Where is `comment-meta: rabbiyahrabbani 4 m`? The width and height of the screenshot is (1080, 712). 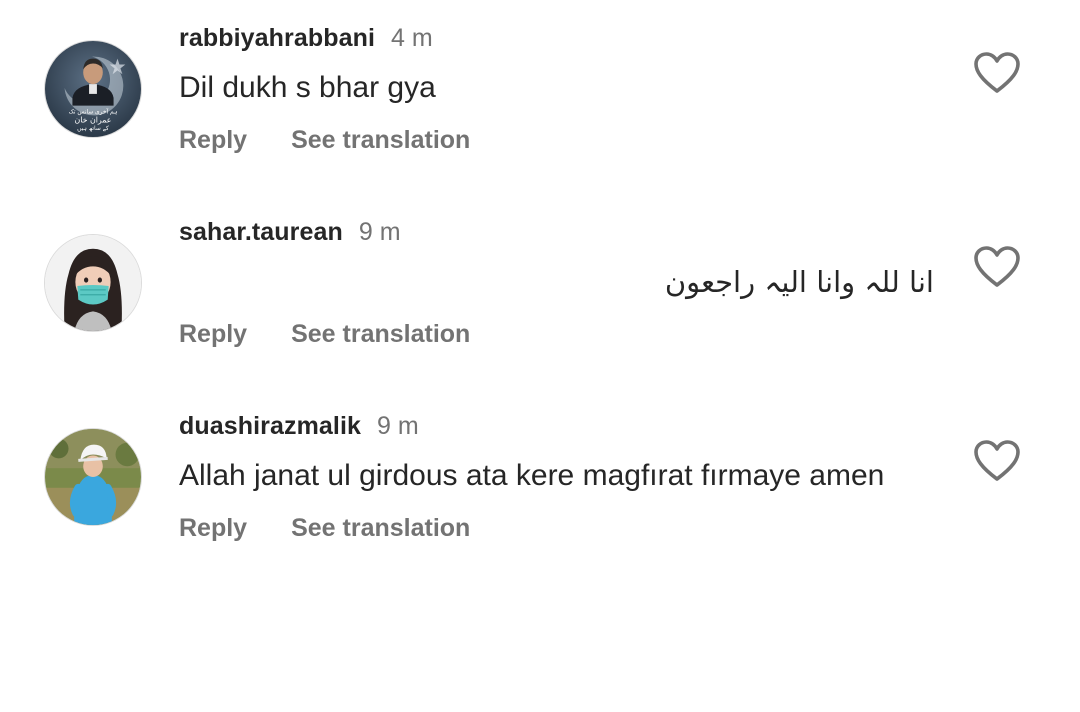
comment-meta: rabbiyahrabbani 4 m is located at coordinates (306, 38).